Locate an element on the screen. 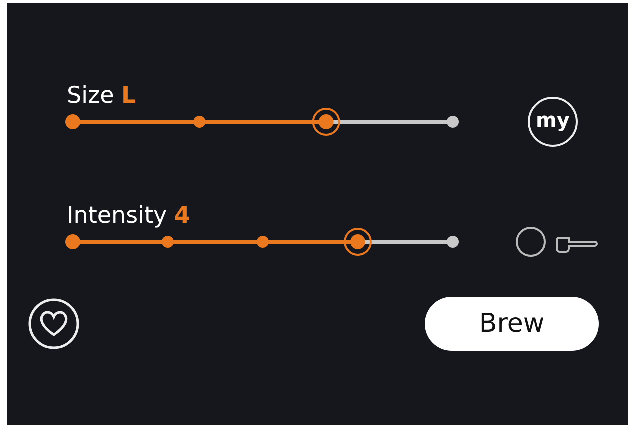 Image resolution: width=635 pixels, height=429 pixels. slider-label: Intensity 4 is located at coordinates (129, 216).